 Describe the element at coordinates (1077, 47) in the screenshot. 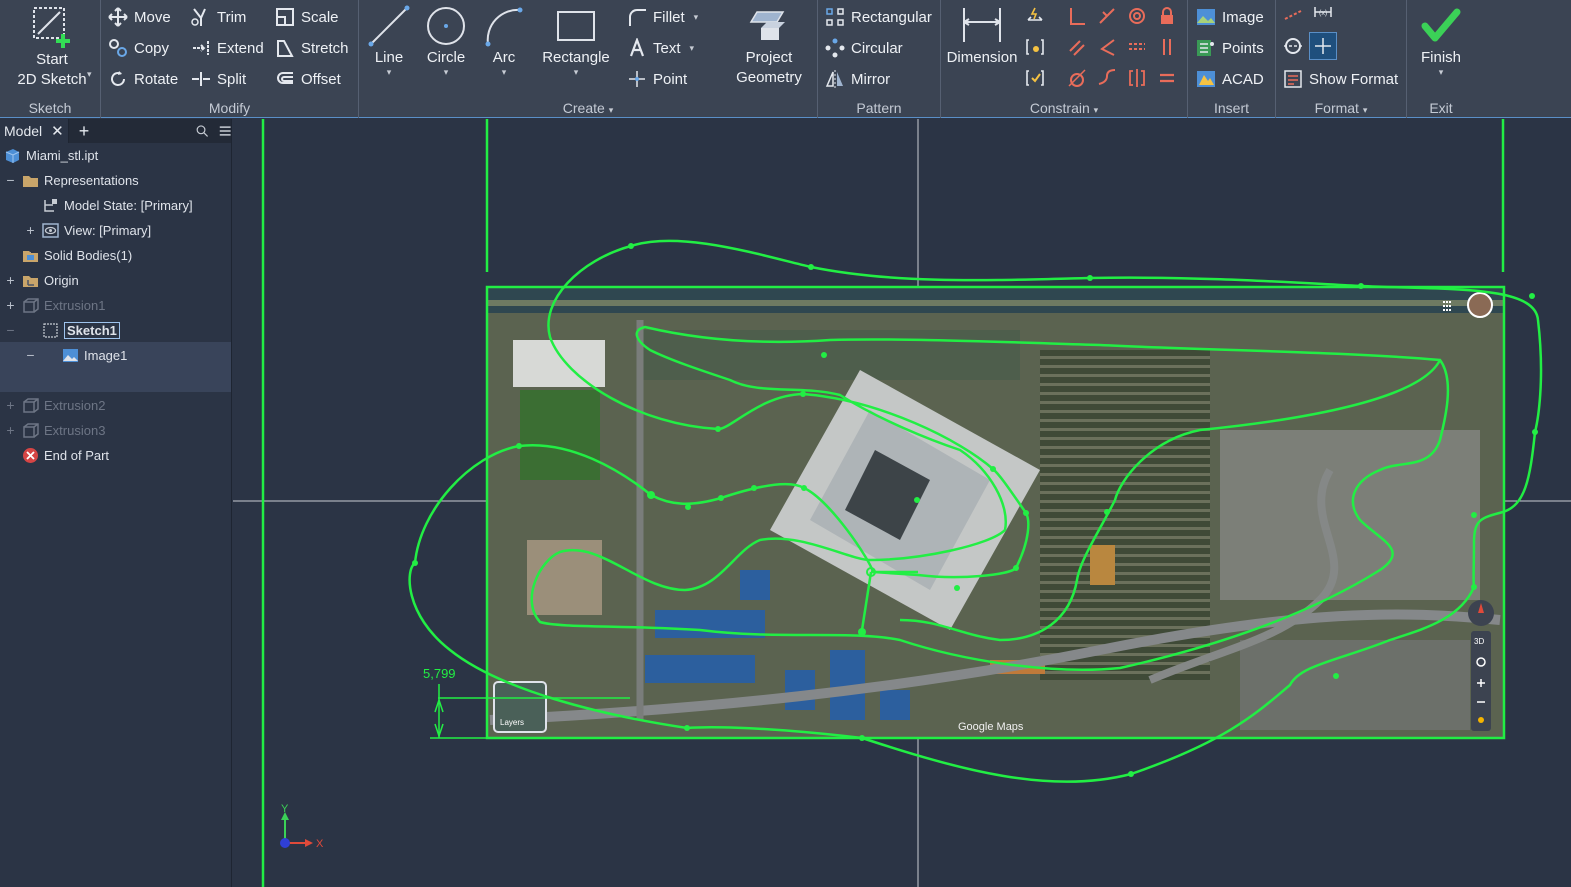

I see `parallel-constraint-icon` at that location.